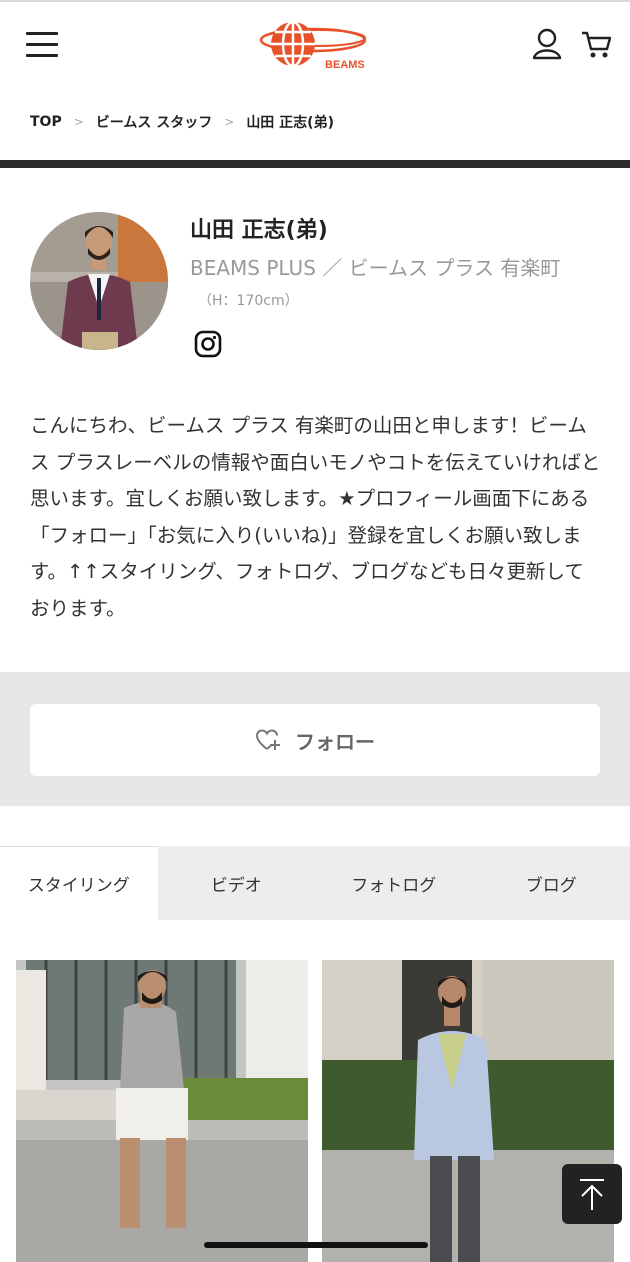  What do you see at coordinates (79, 883) in the screenshot?
I see `tab-styling: スタイリング` at bounding box center [79, 883].